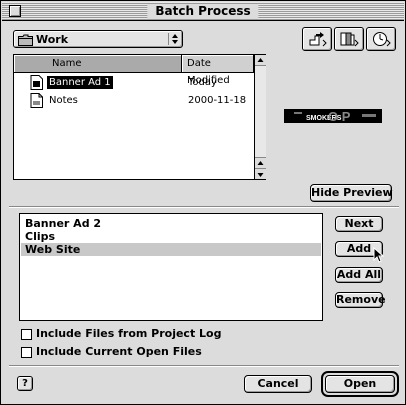 The height and width of the screenshot is (405, 406). Describe the element at coordinates (25, 41) in the screenshot. I see `folder-icon` at that location.